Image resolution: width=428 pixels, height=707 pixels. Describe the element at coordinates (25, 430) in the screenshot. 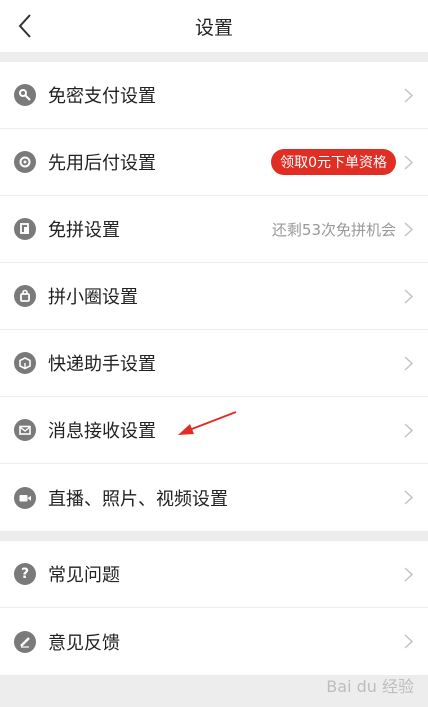

I see `mail-icon` at that location.